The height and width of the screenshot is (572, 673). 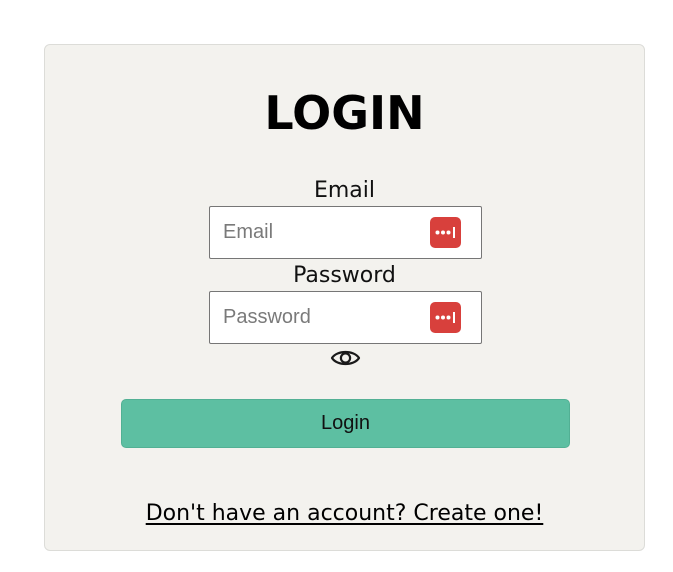 What do you see at coordinates (345, 423) in the screenshot?
I see `login-button: Login` at bounding box center [345, 423].